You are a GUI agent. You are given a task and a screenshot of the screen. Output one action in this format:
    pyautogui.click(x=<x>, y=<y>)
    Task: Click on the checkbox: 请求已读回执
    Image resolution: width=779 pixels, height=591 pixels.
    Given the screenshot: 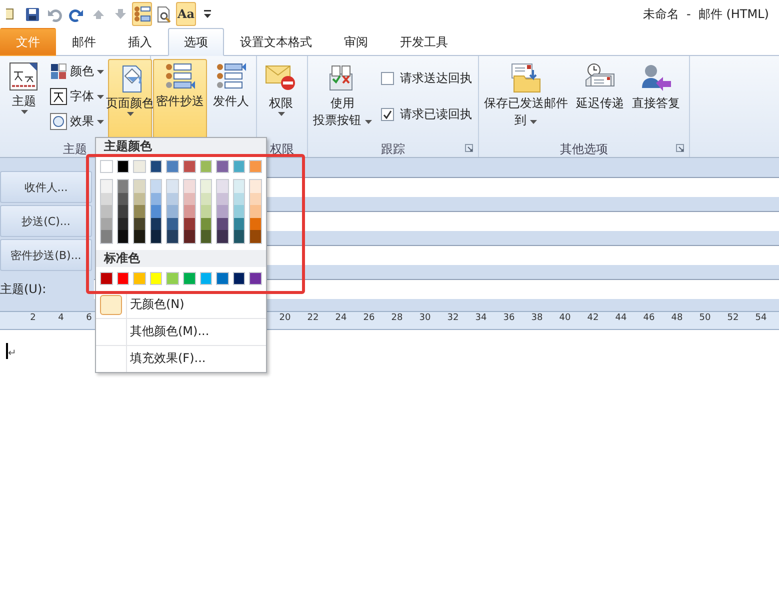 What is the action you would take?
    pyautogui.click(x=426, y=114)
    